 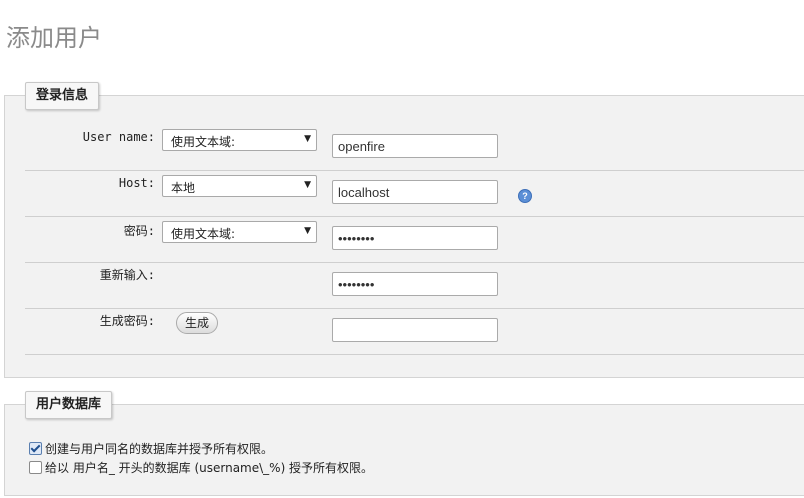 What do you see at coordinates (139, 231) in the screenshot?
I see `password-label: 密码:` at bounding box center [139, 231].